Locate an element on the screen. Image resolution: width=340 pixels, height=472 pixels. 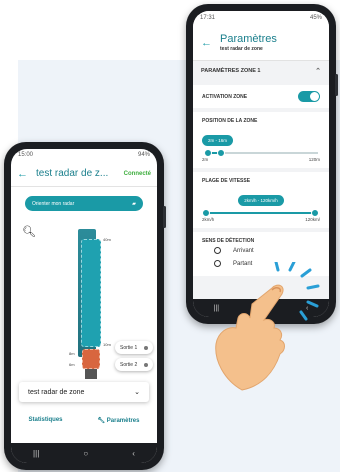
position-knob-max is located at coordinates (220, 153).